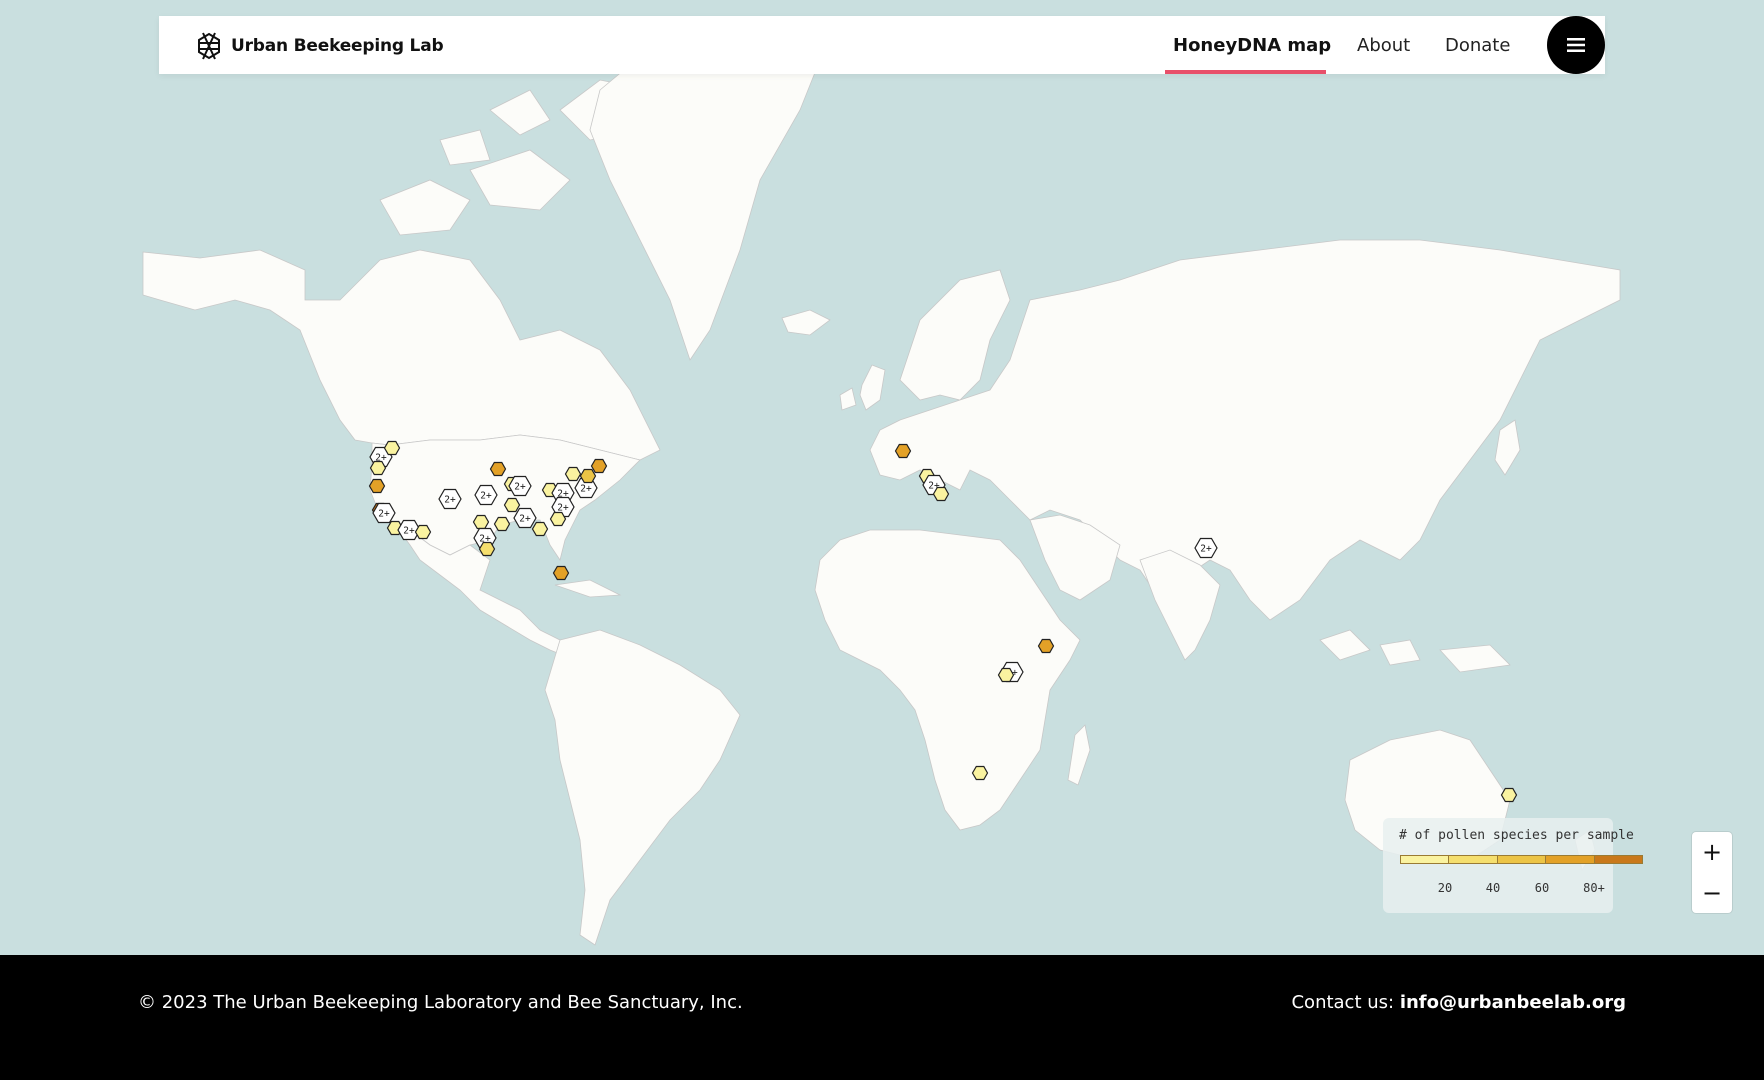  I want to click on hive-helix-icon, so click(209, 46).